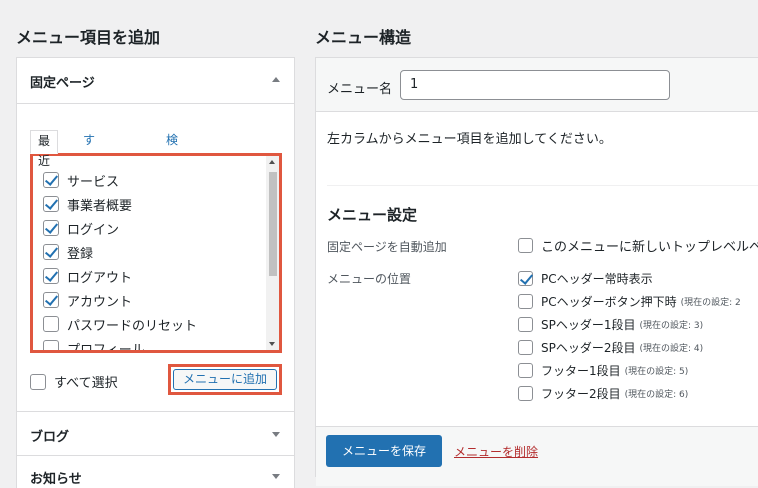  I want to click on page-item-label: プロフィール, so click(106, 346).